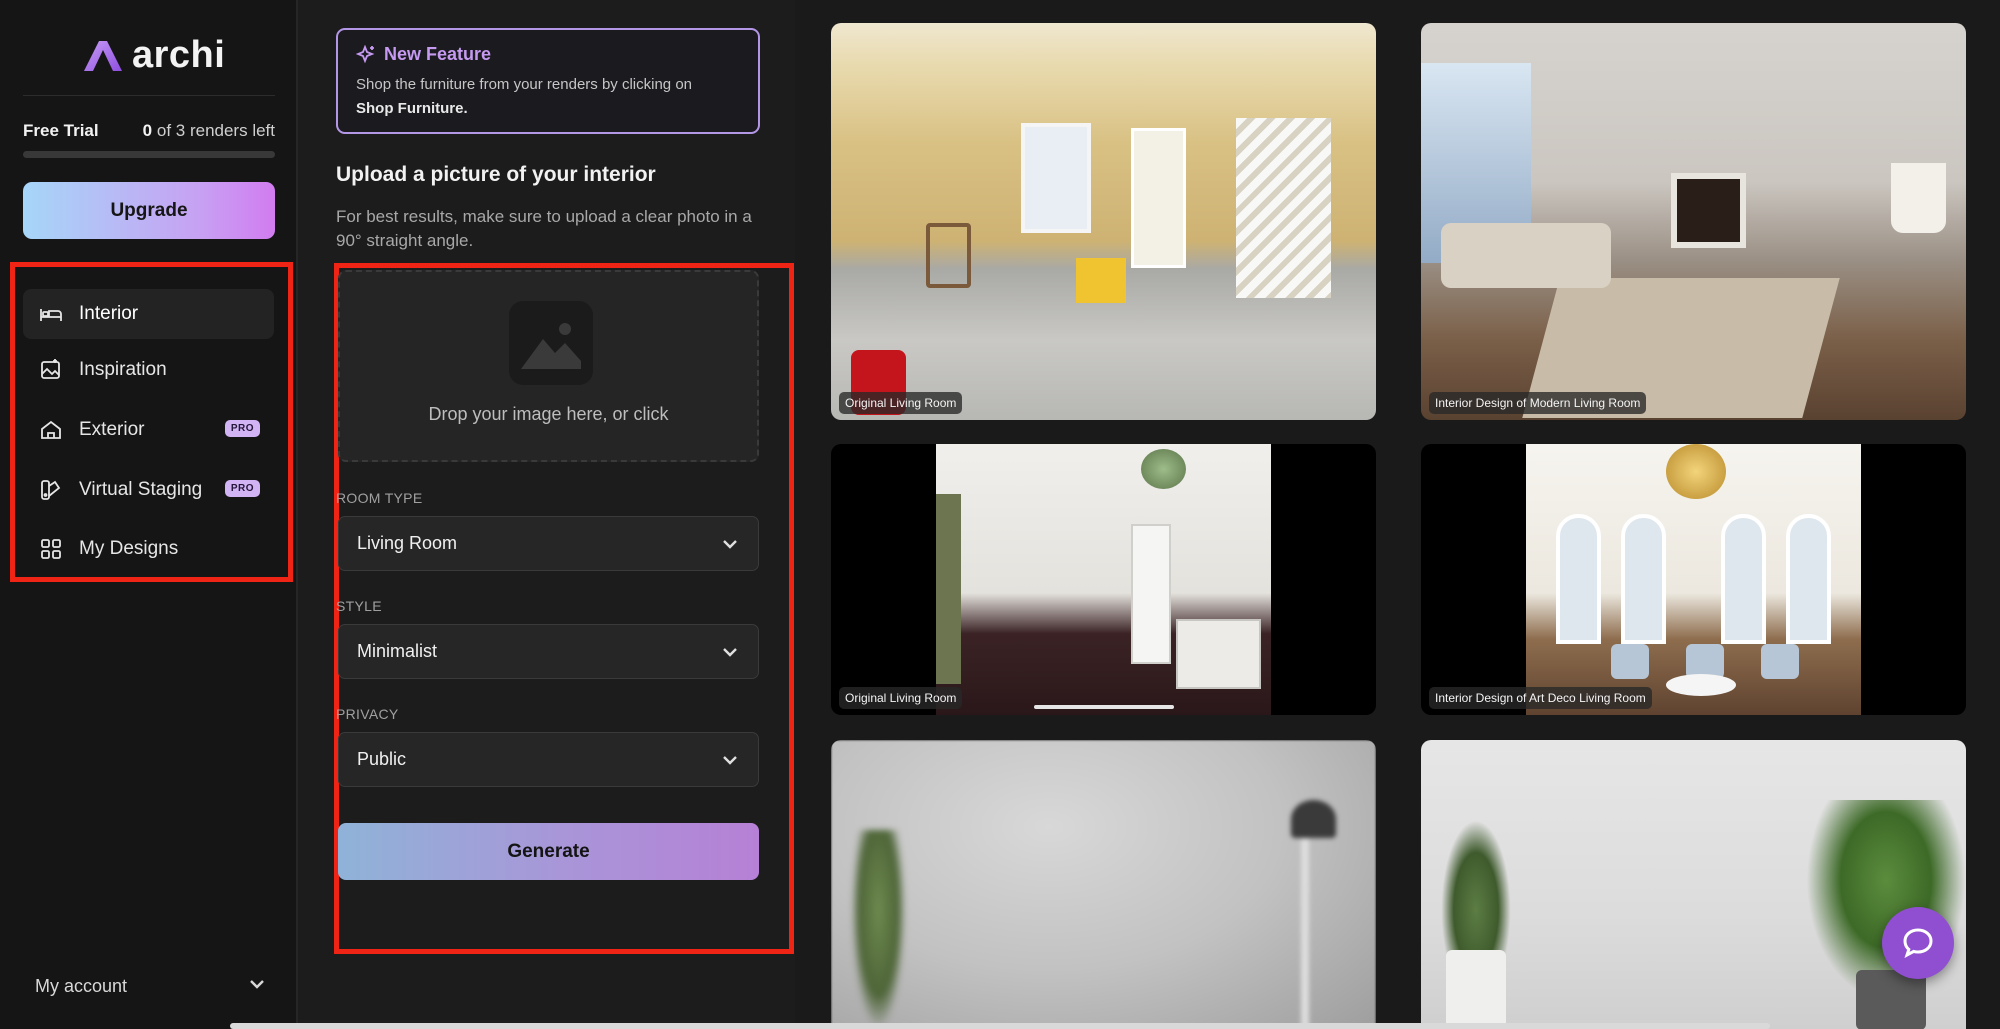  What do you see at coordinates (1104, 707) in the screenshot?
I see `carousel-indicator` at bounding box center [1104, 707].